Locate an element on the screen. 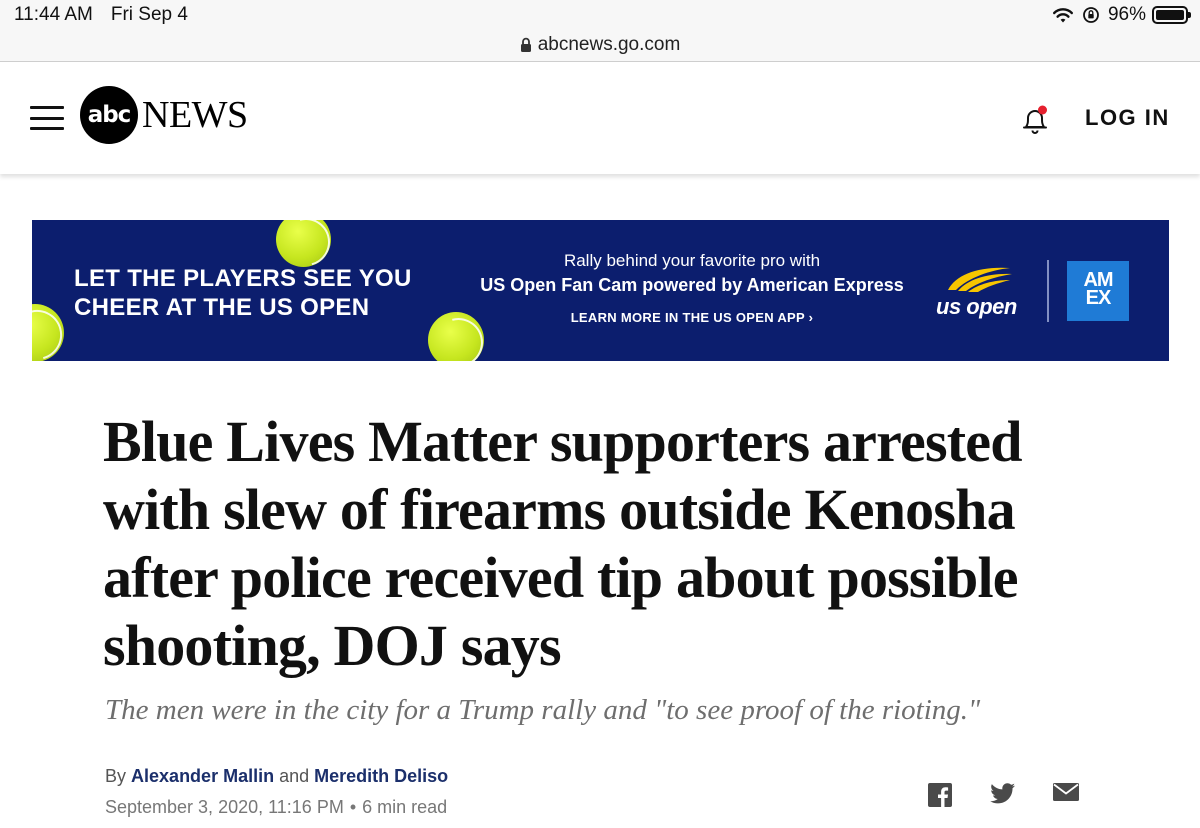 This screenshot has width=1200, height=828. notification-bell-icon is located at coordinates (1035, 120).